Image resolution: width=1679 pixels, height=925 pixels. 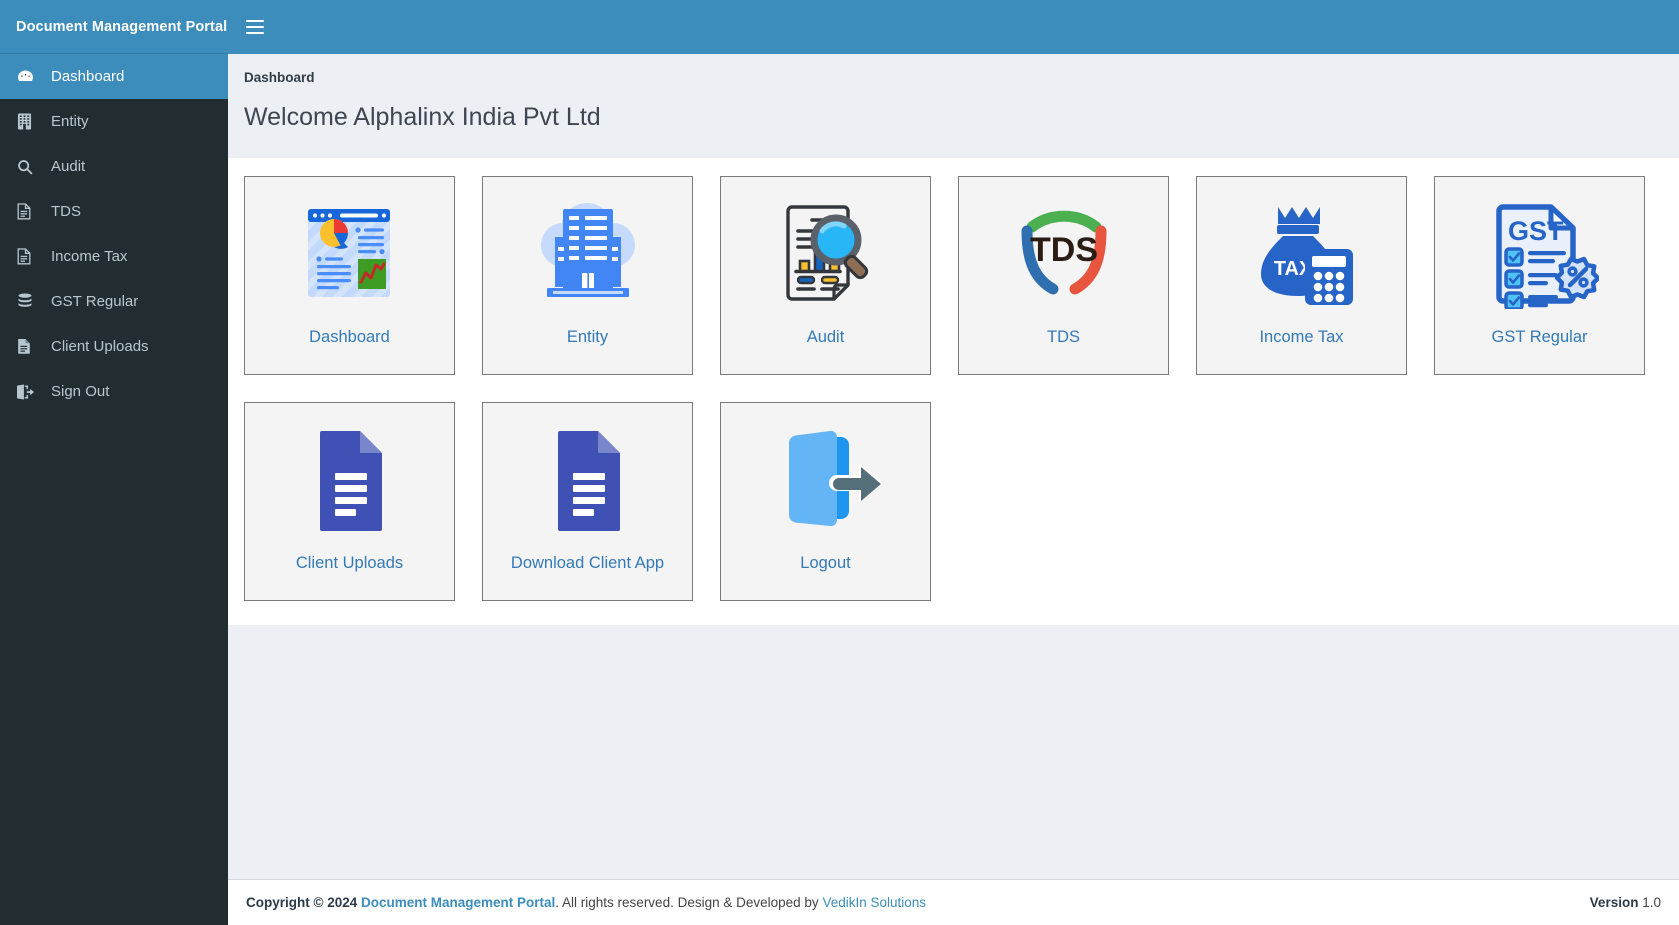 I want to click on tile-tds: TDS TDS, so click(x=1063, y=275).